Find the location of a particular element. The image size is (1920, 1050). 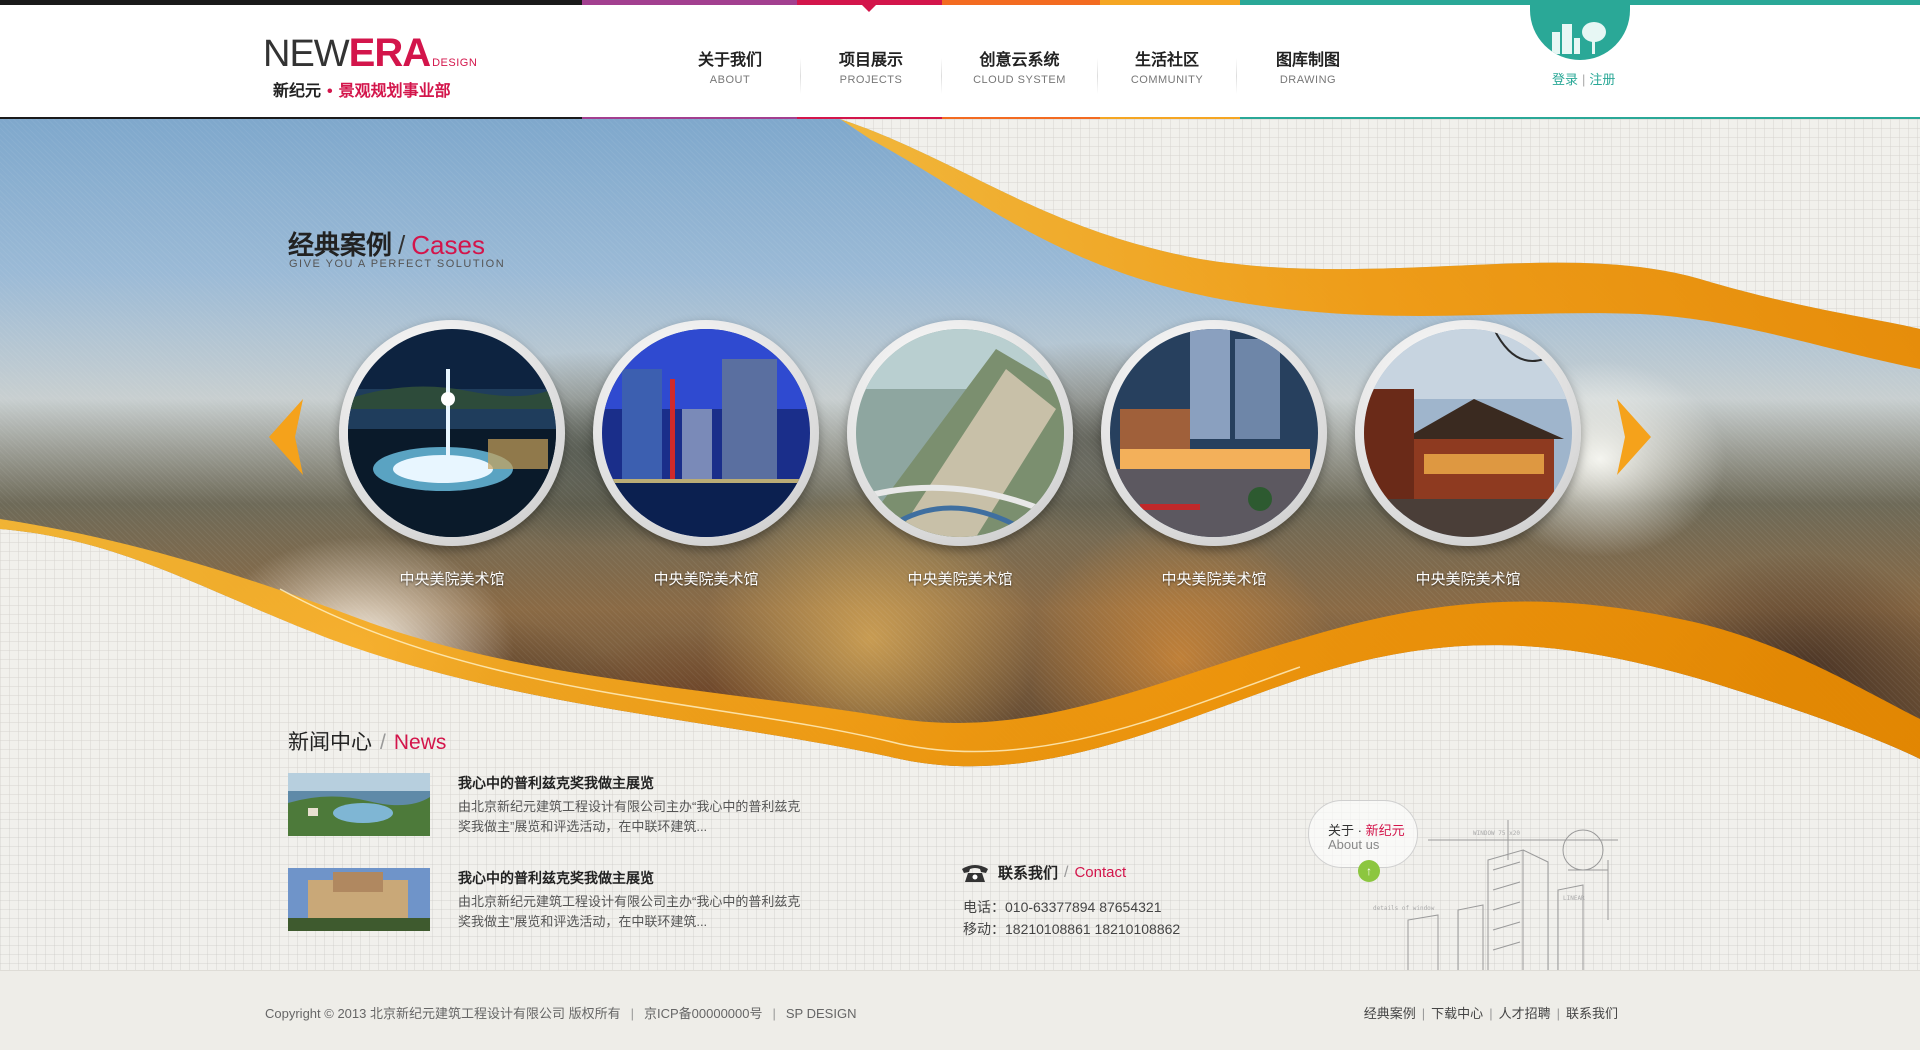

footer-link-cases: 经典案例 is located at coordinates (1390, 1013).